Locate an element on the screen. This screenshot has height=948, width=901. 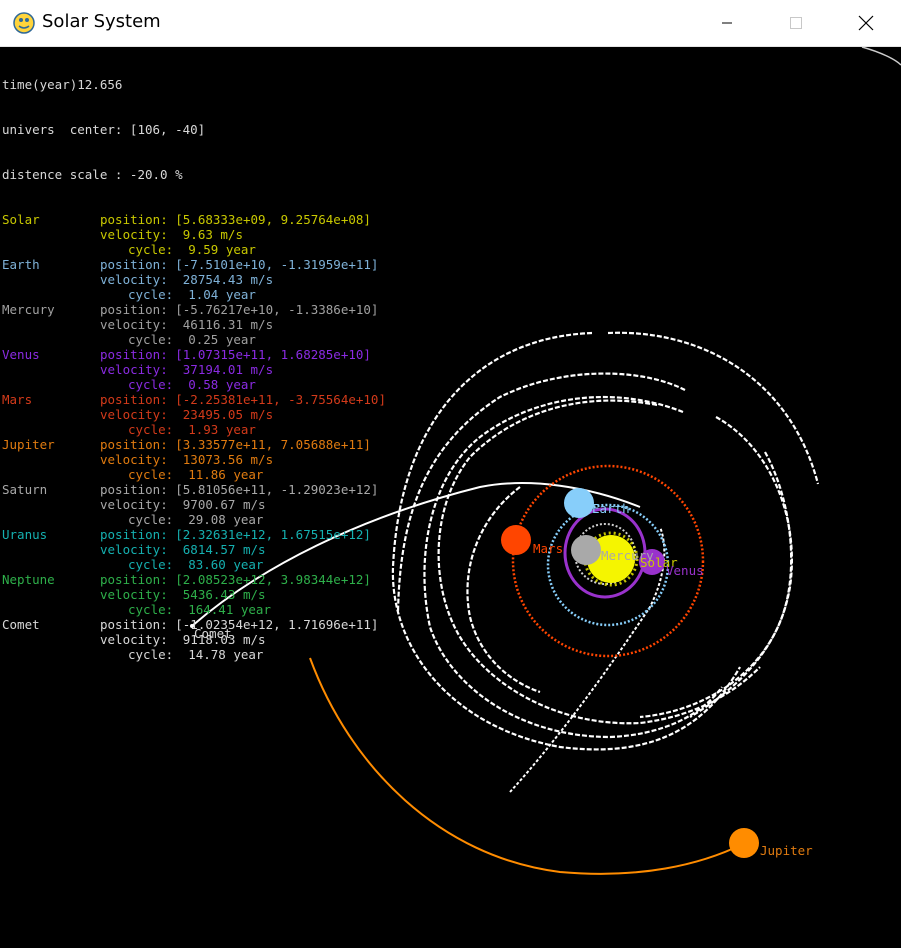
body-position: position: [2.08523e+12, 3.98344e+12] is located at coordinates (235, 579).